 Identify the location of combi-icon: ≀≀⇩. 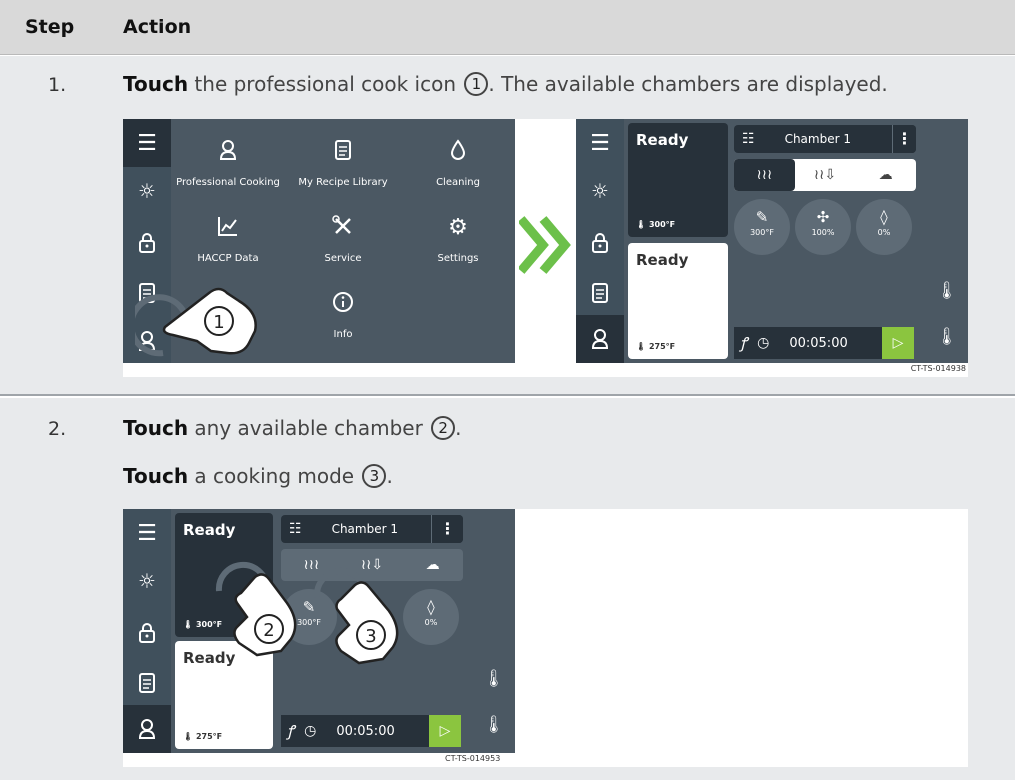
(825, 175).